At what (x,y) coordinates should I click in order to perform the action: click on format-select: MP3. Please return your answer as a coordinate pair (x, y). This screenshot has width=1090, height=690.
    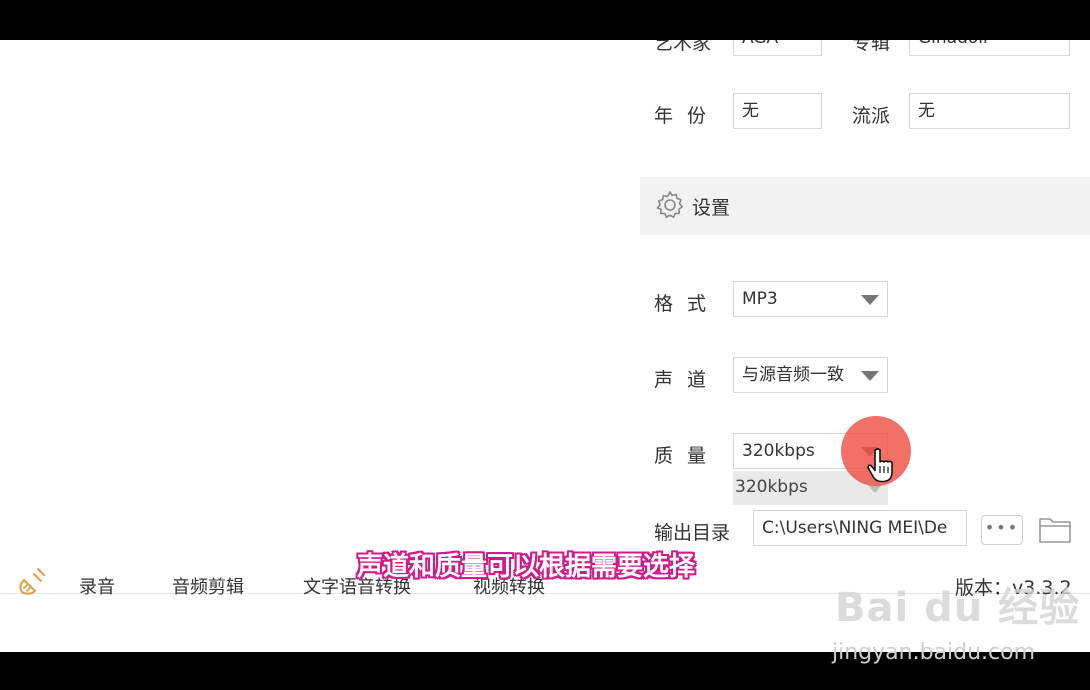
    Looking at the image, I should click on (810, 299).